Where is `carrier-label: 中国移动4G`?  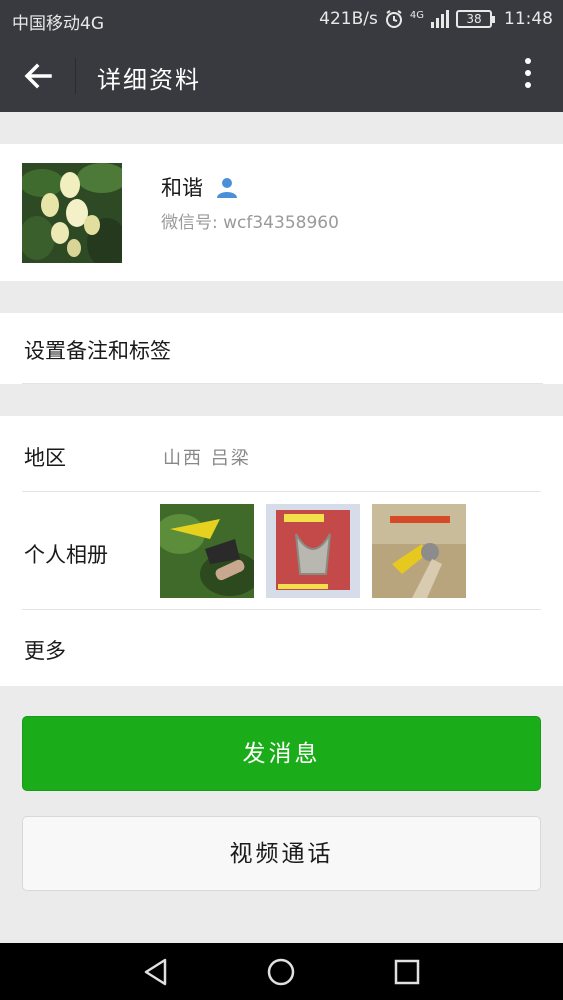 carrier-label: 中国移动4G is located at coordinates (58, 24).